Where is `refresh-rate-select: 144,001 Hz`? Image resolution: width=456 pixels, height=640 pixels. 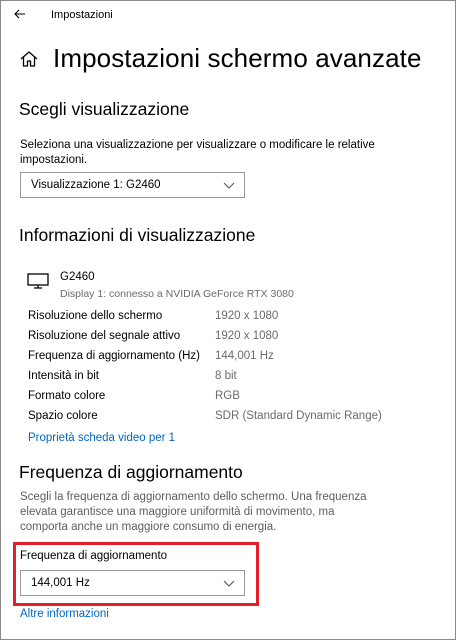 refresh-rate-select: 144,001 Hz is located at coordinates (132, 583).